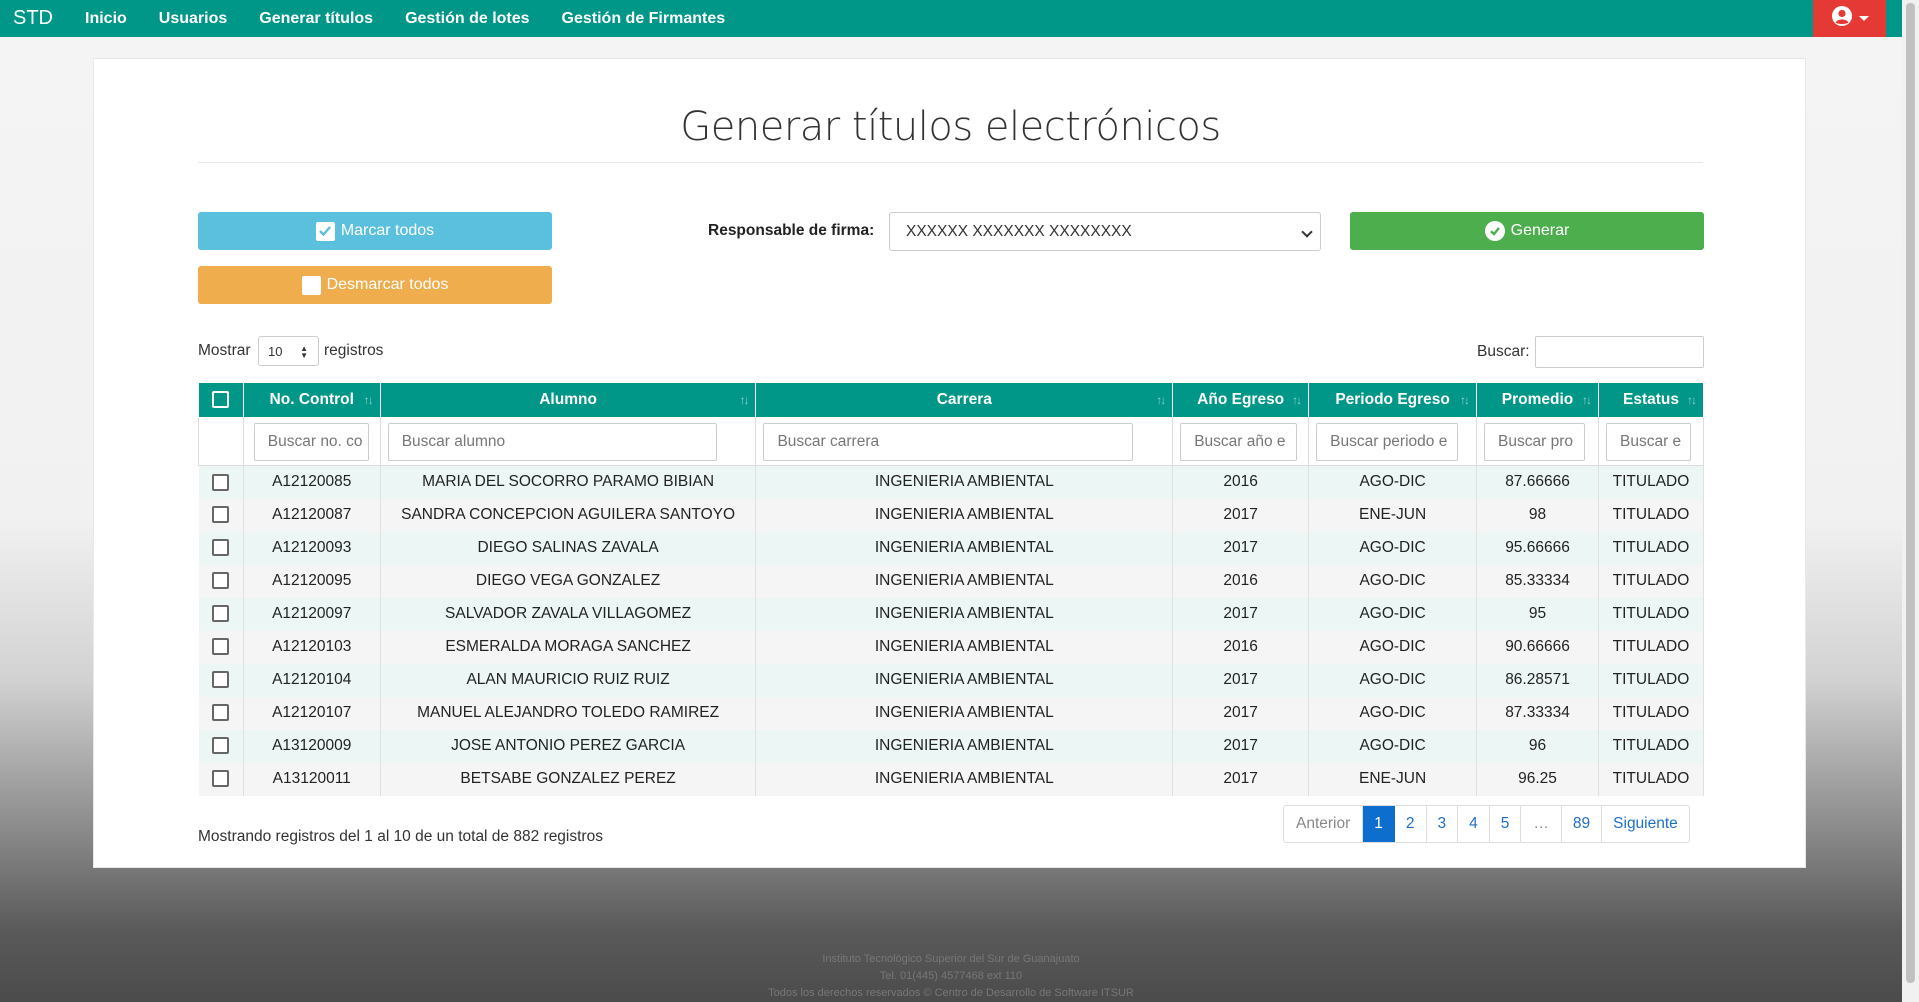 This screenshot has width=1919, height=1002. Describe the element at coordinates (312, 482) in the screenshot. I see `cell-control: A12120085` at that location.